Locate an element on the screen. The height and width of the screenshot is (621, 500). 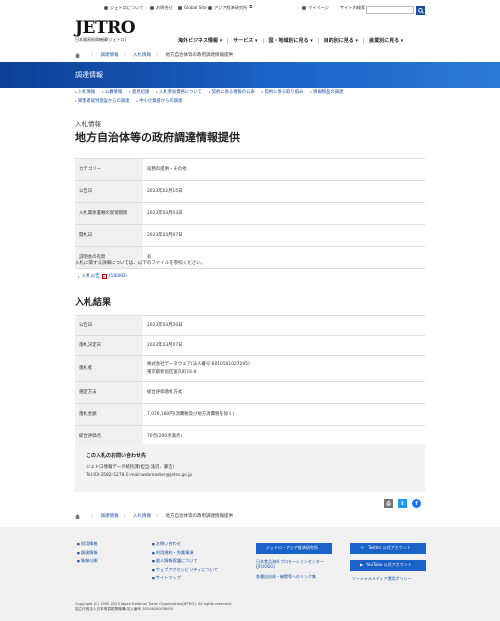
util-about-link: ジェトロについて is located at coordinates (123, 7).